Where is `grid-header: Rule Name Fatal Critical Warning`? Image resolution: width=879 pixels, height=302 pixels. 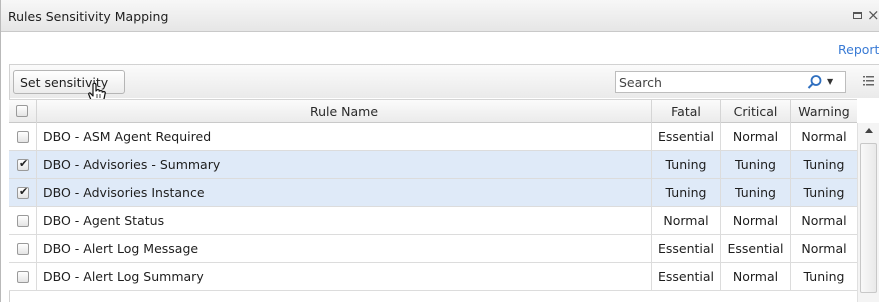 grid-header: Rule Name Fatal Critical Warning is located at coordinates (433, 111).